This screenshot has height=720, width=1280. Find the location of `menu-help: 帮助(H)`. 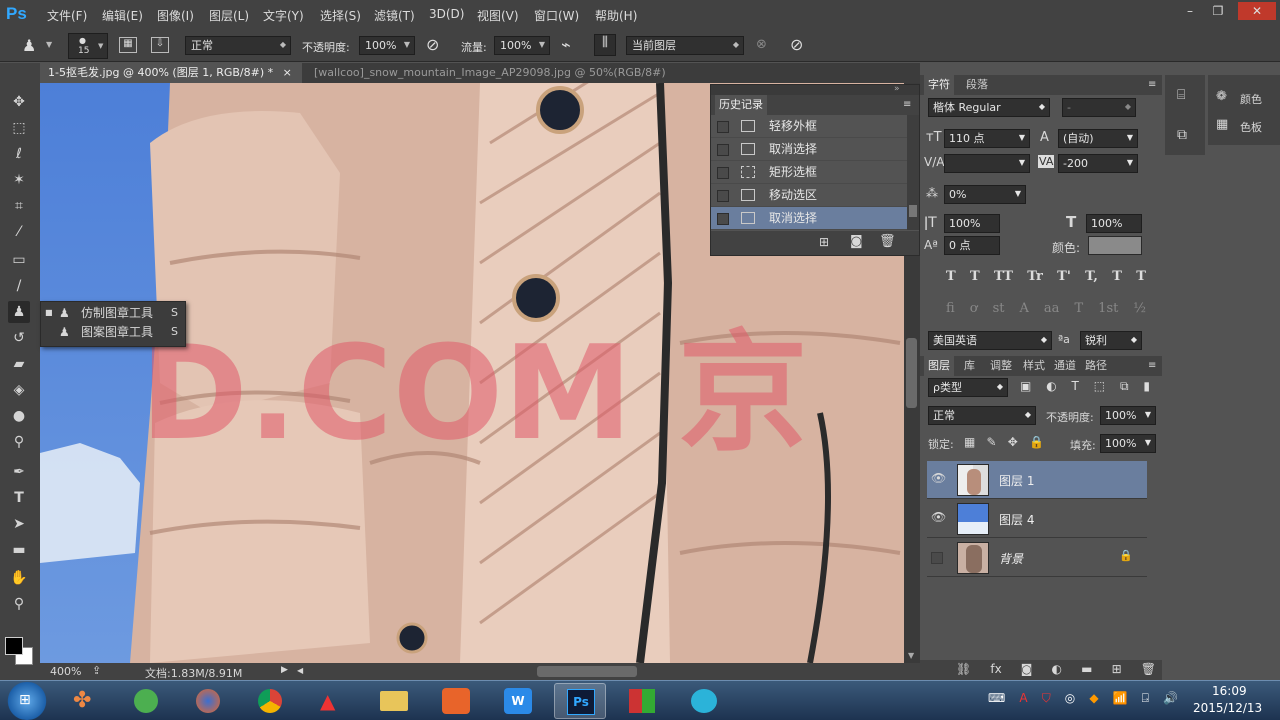

menu-help: 帮助(H) is located at coordinates (616, 15).